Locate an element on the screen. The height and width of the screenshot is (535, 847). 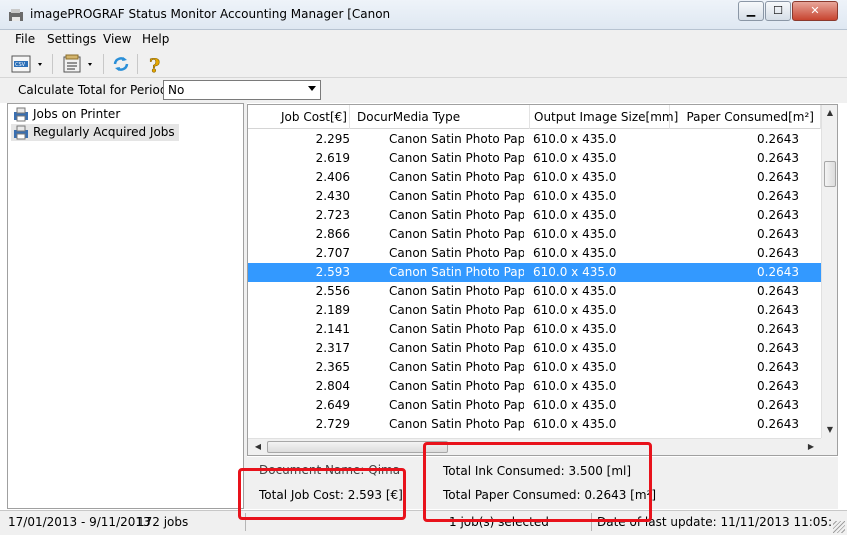
scroll-up-icon: ▲ is located at coordinates (829, 113).